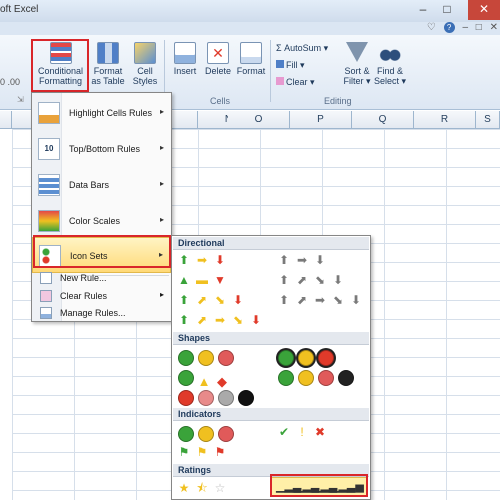 Image resolution: width=500 pixels, height=500 pixels. What do you see at coordinates (494, 27) in the screenshot?
I see `workbook-close-icon: ✕` at bounding box center [494, 27].